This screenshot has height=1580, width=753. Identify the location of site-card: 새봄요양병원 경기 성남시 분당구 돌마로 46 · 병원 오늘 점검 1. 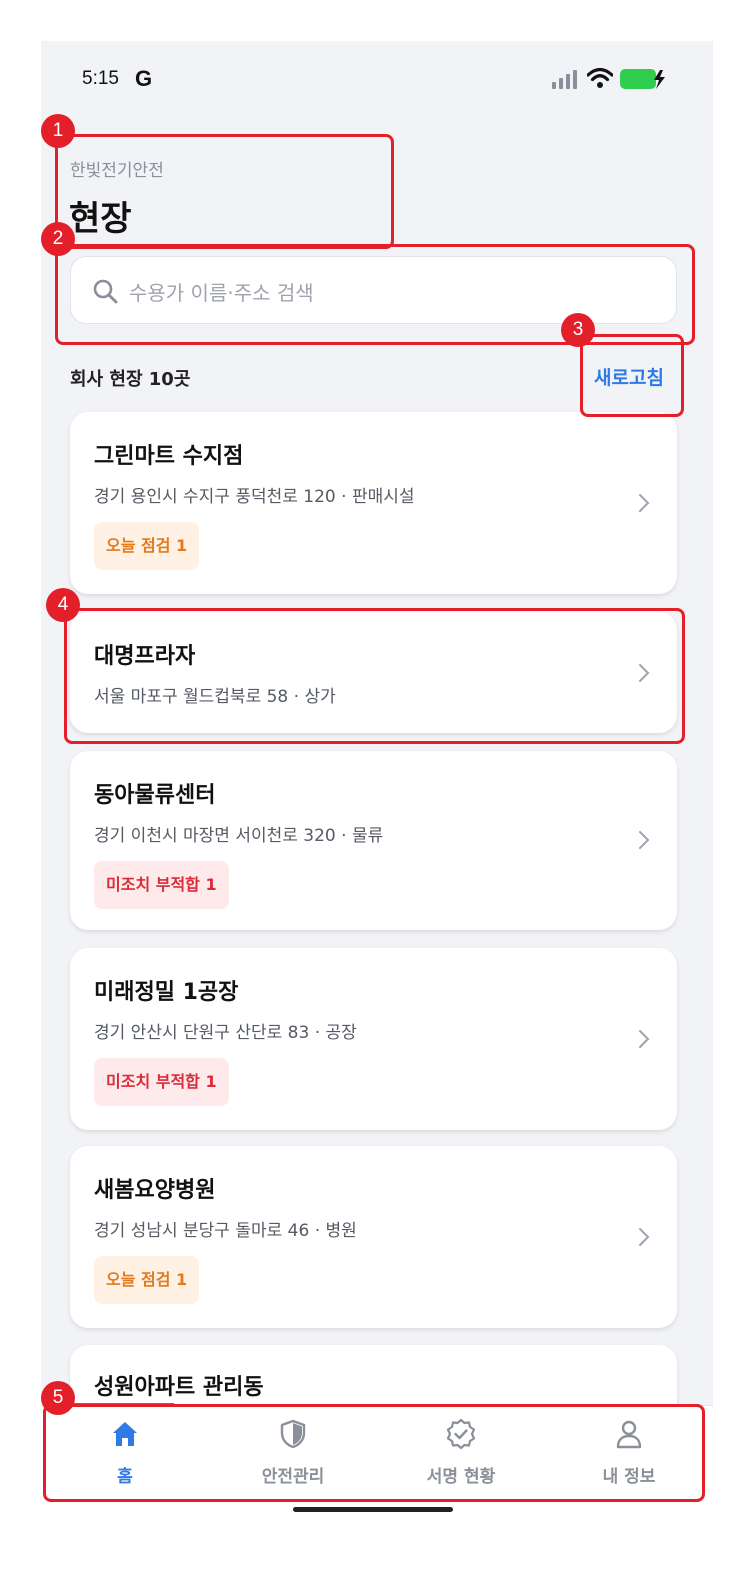
(373, 1237).